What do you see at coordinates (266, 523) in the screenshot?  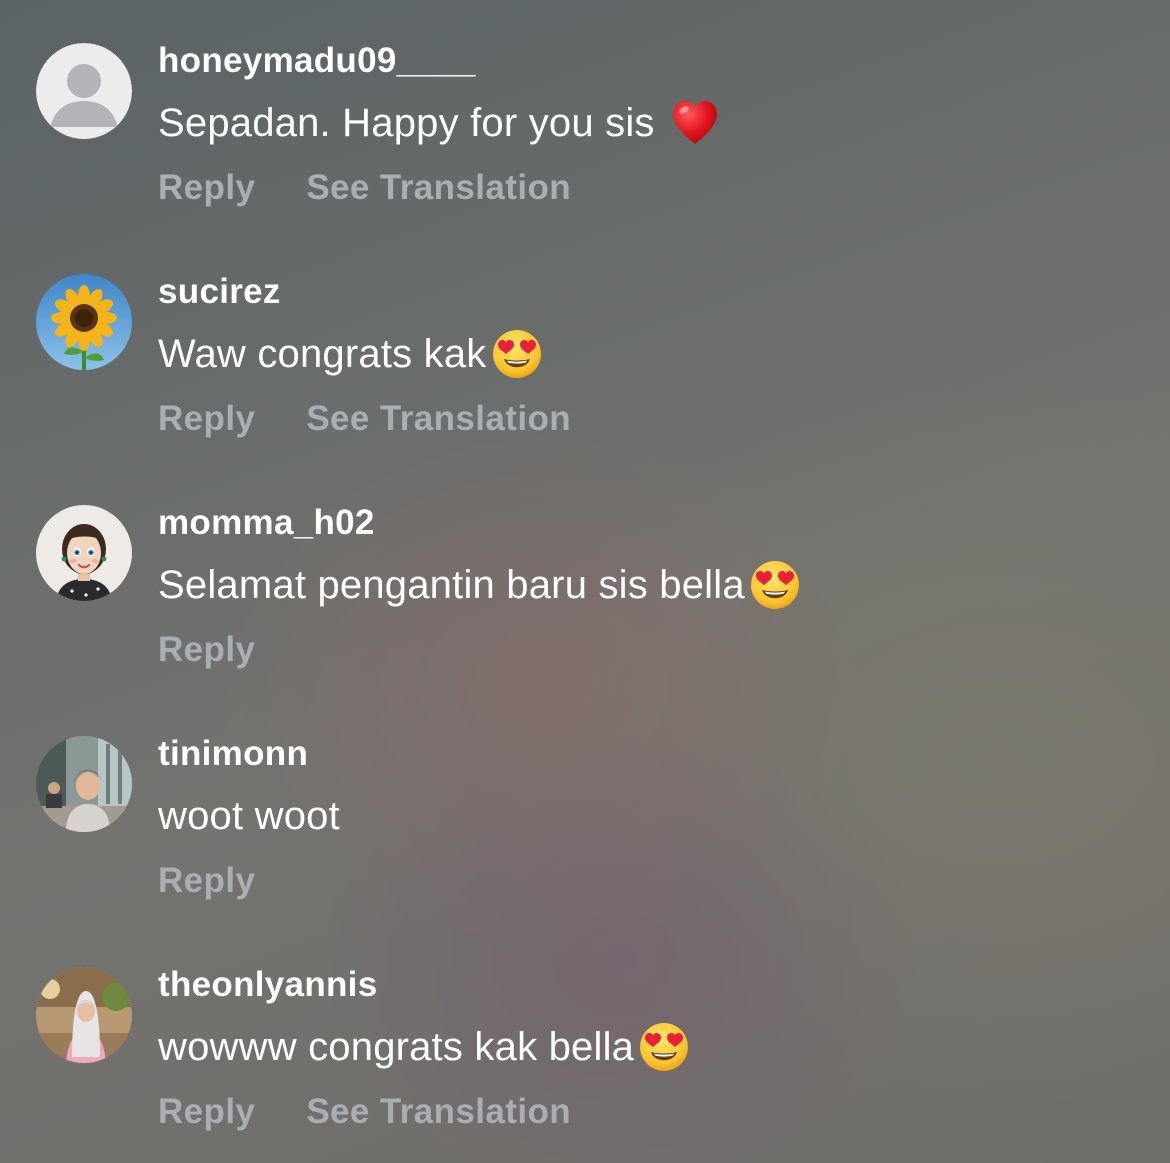 I see `username: momma_h02` at bounding box center [266, 523].